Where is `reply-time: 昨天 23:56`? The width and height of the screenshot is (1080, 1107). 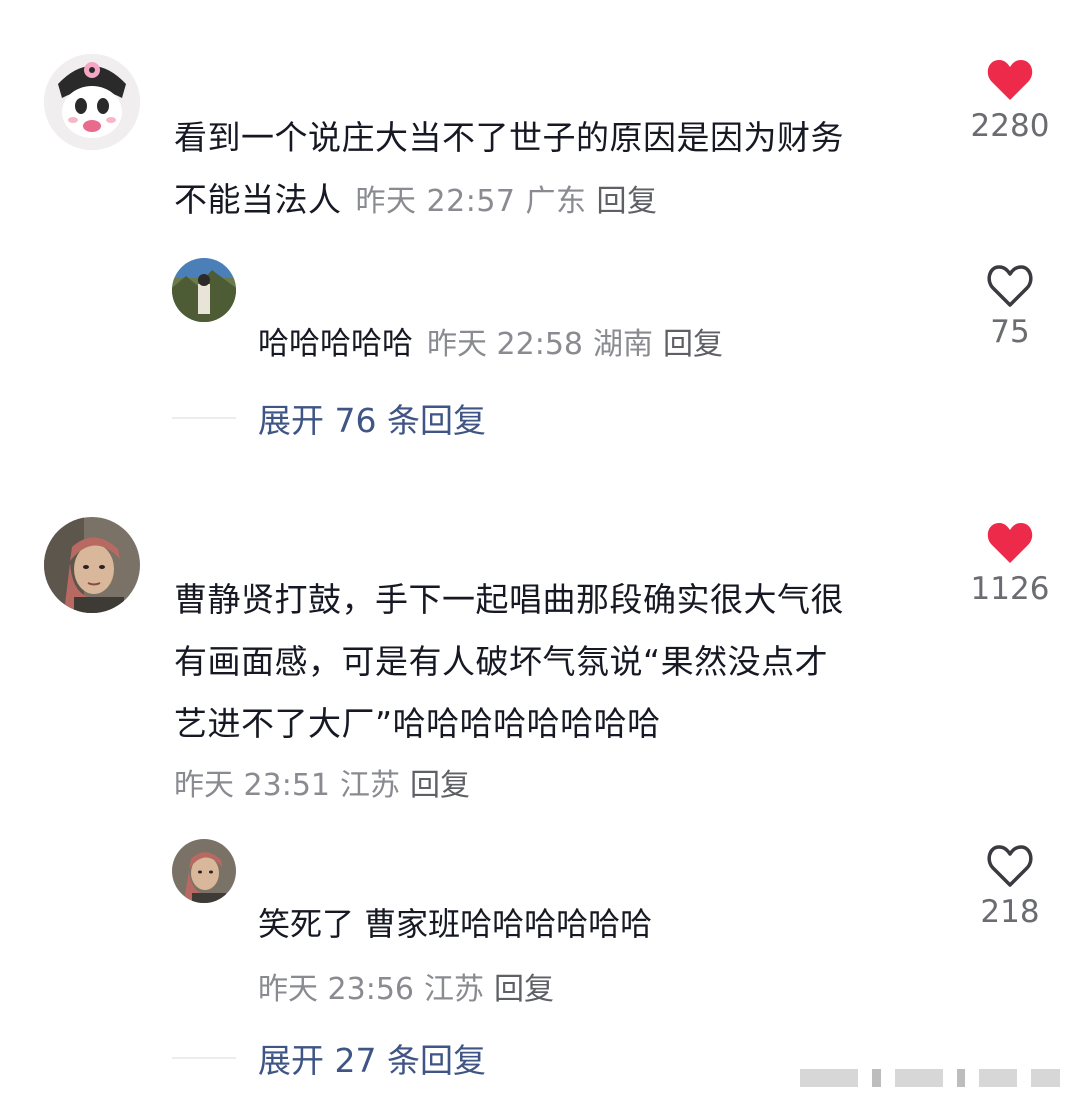
reply-time: 昨天 23:56 is located at coordinates (336, 989).